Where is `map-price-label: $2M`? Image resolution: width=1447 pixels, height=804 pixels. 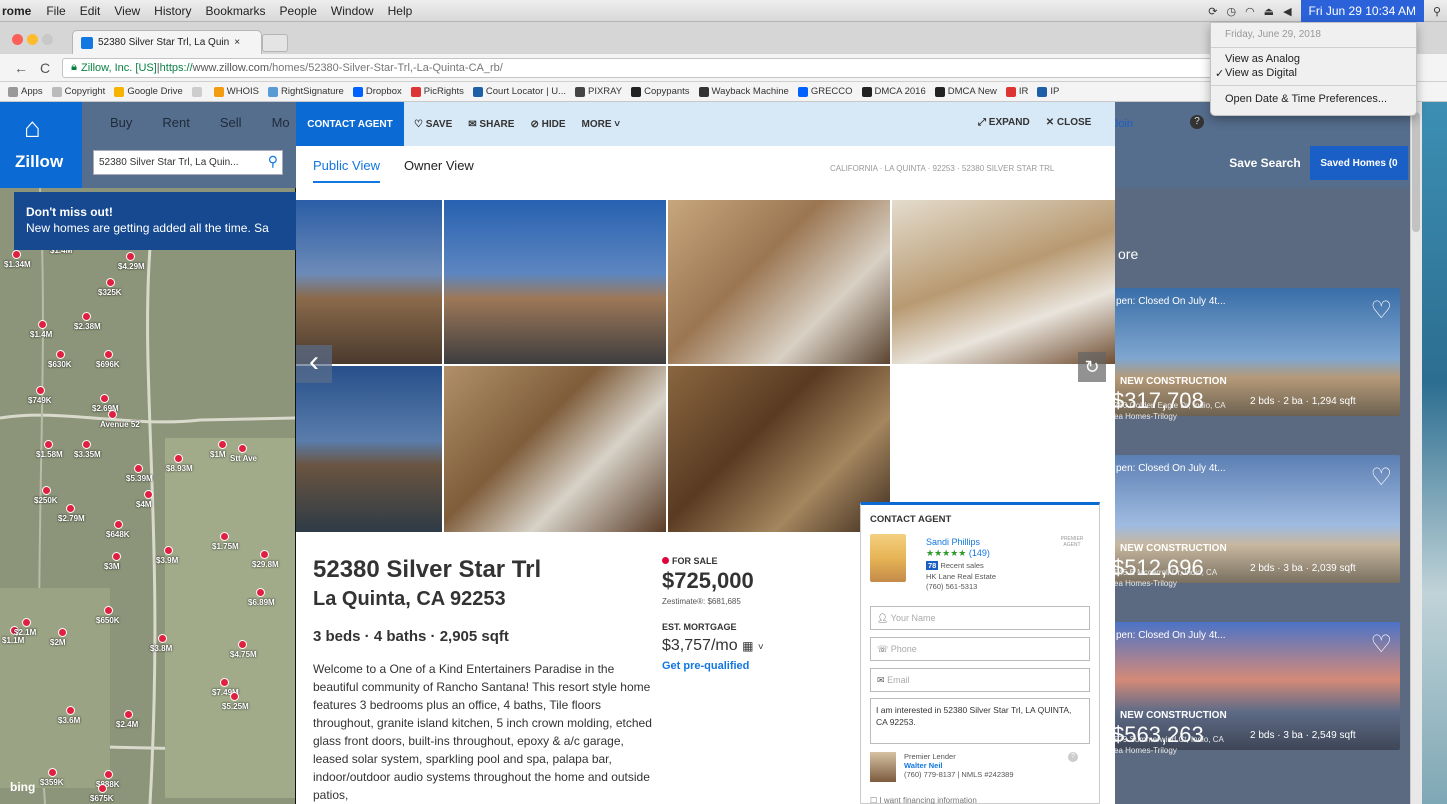 map-price-label: $2M is located at coordinates (58, 642).